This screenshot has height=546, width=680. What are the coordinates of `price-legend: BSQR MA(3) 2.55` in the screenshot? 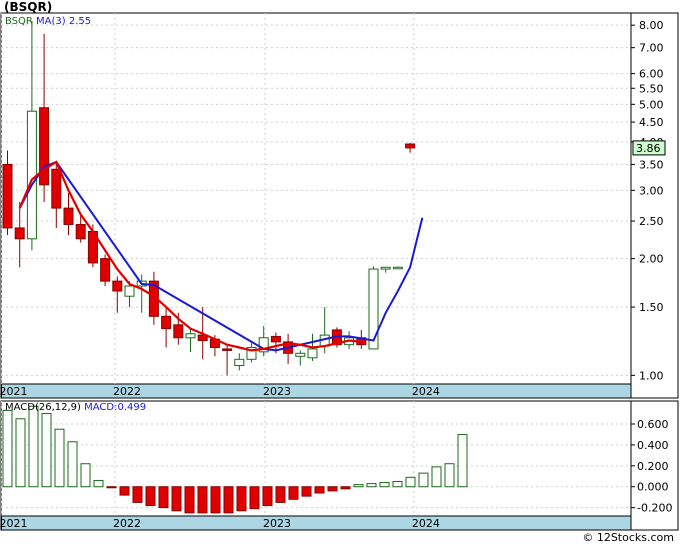 It's located at (48, 21).